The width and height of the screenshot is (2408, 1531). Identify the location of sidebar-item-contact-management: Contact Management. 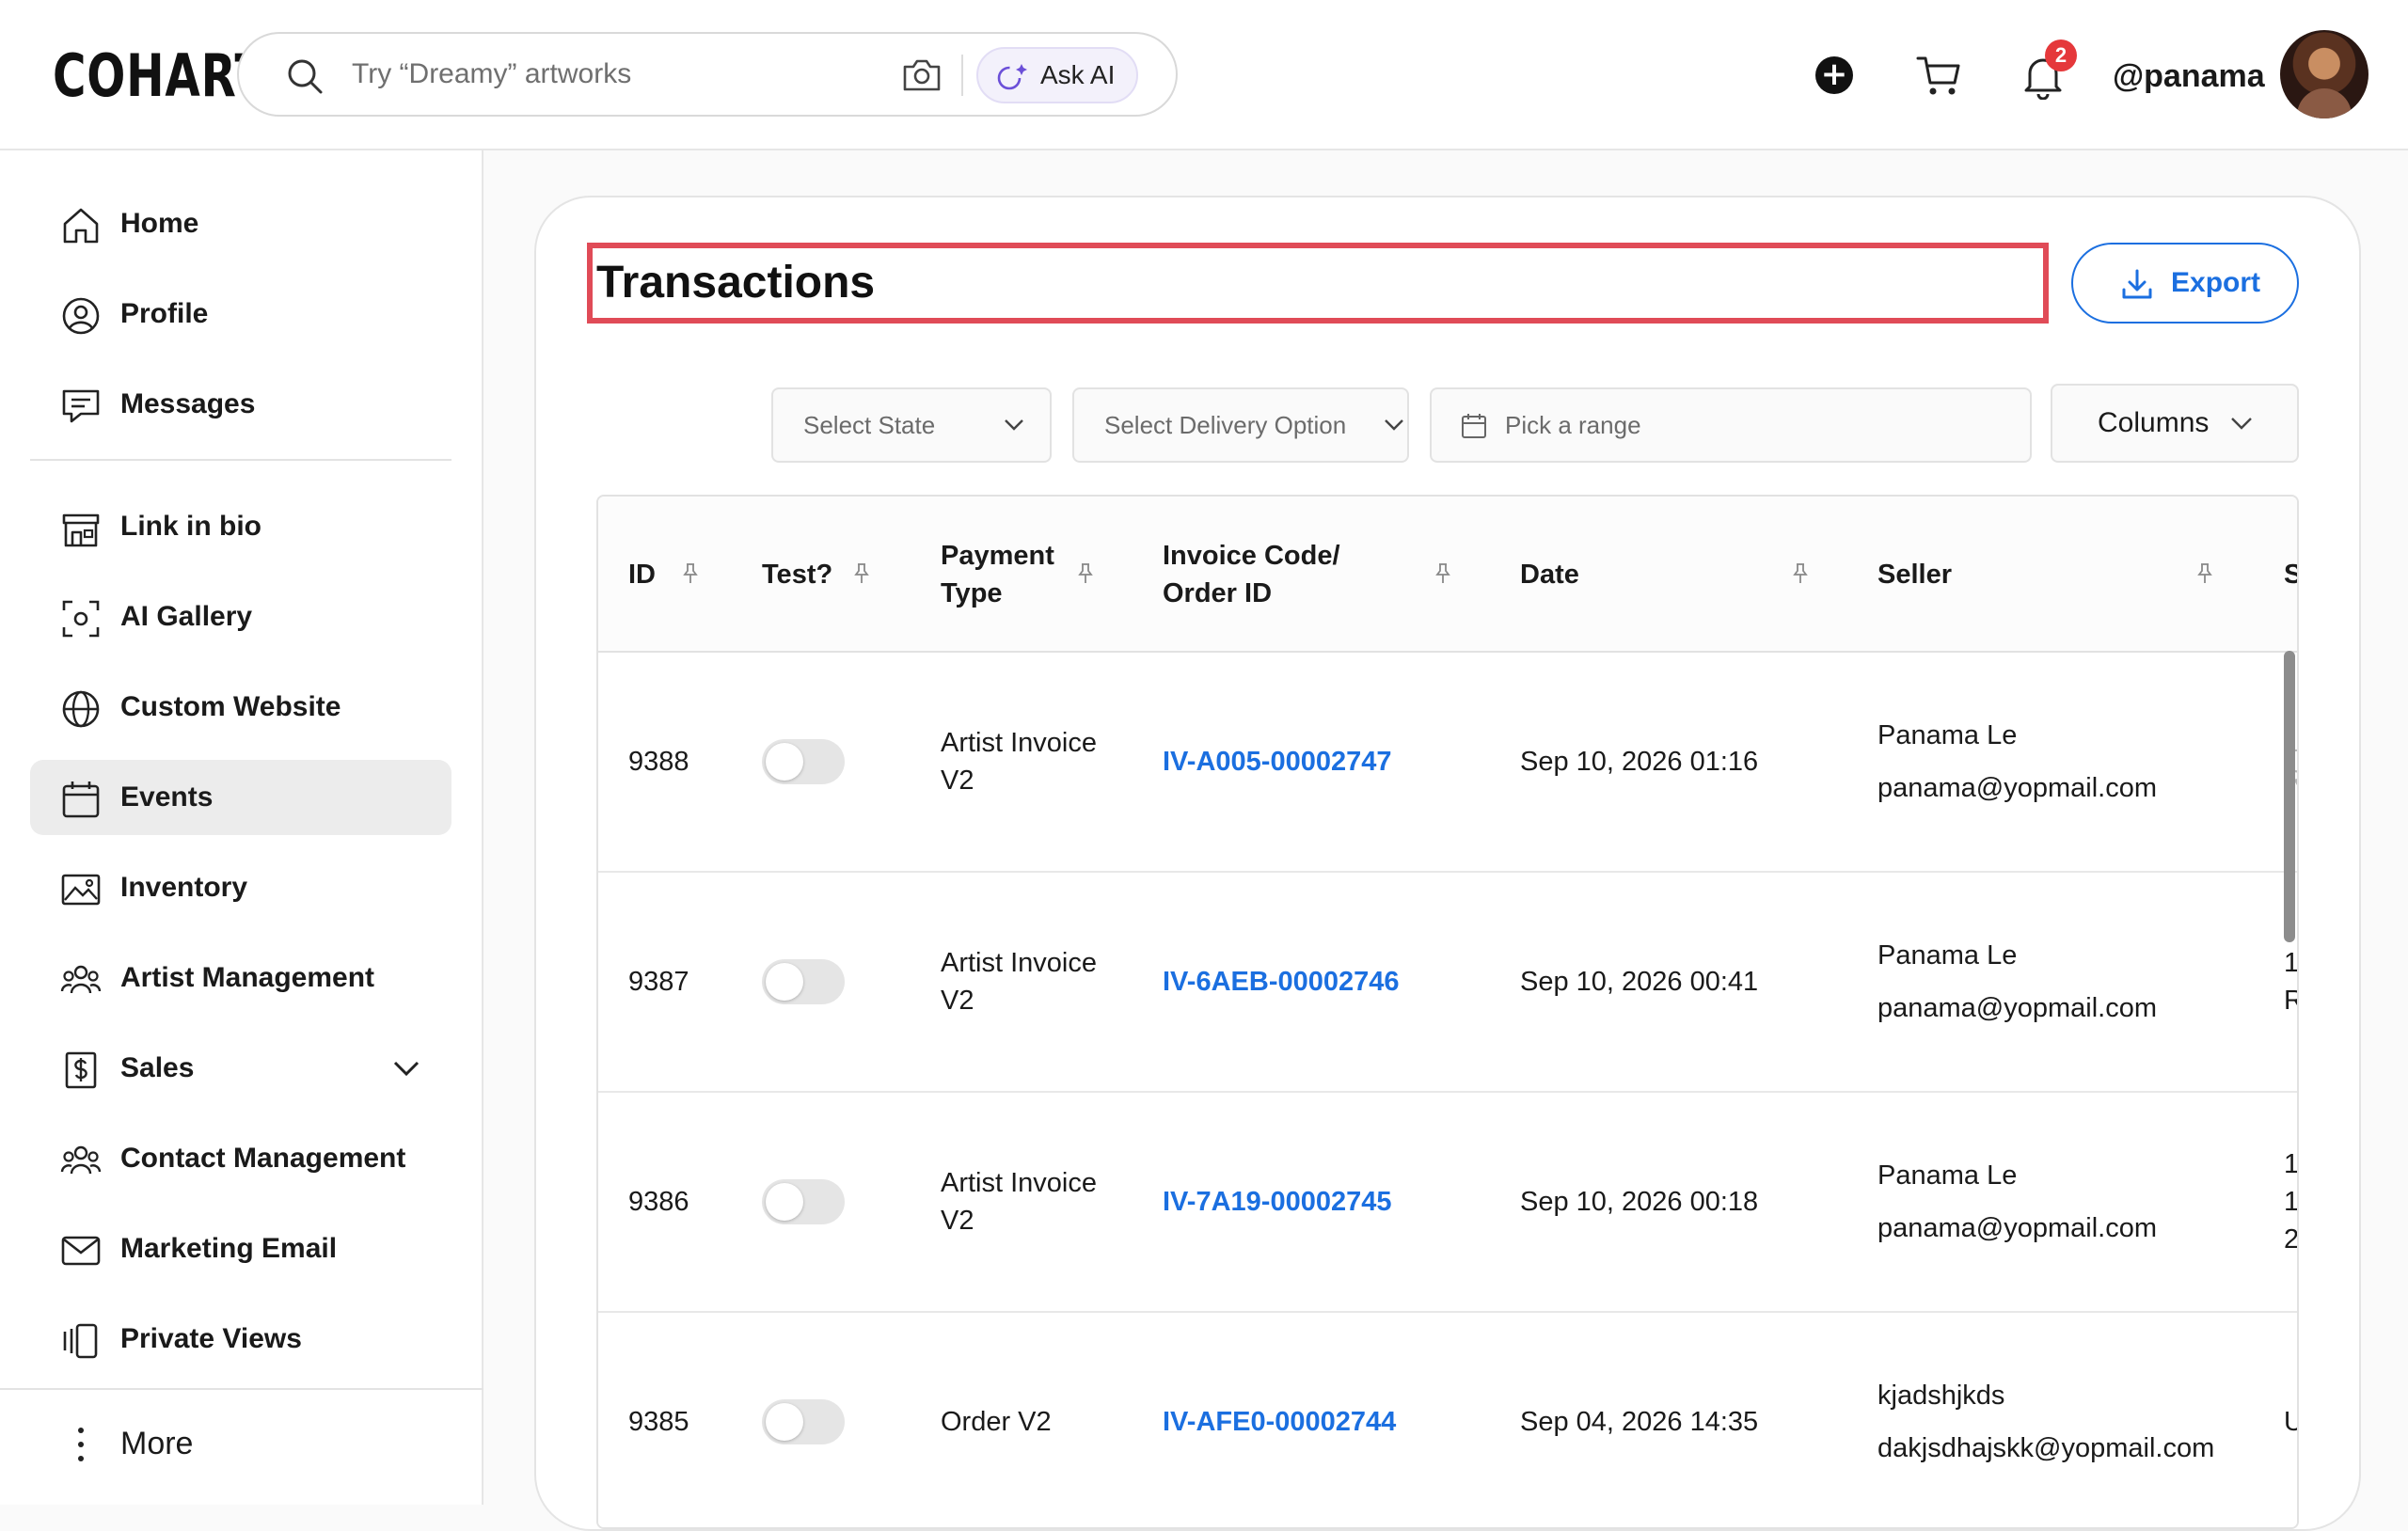
(241, 1158).